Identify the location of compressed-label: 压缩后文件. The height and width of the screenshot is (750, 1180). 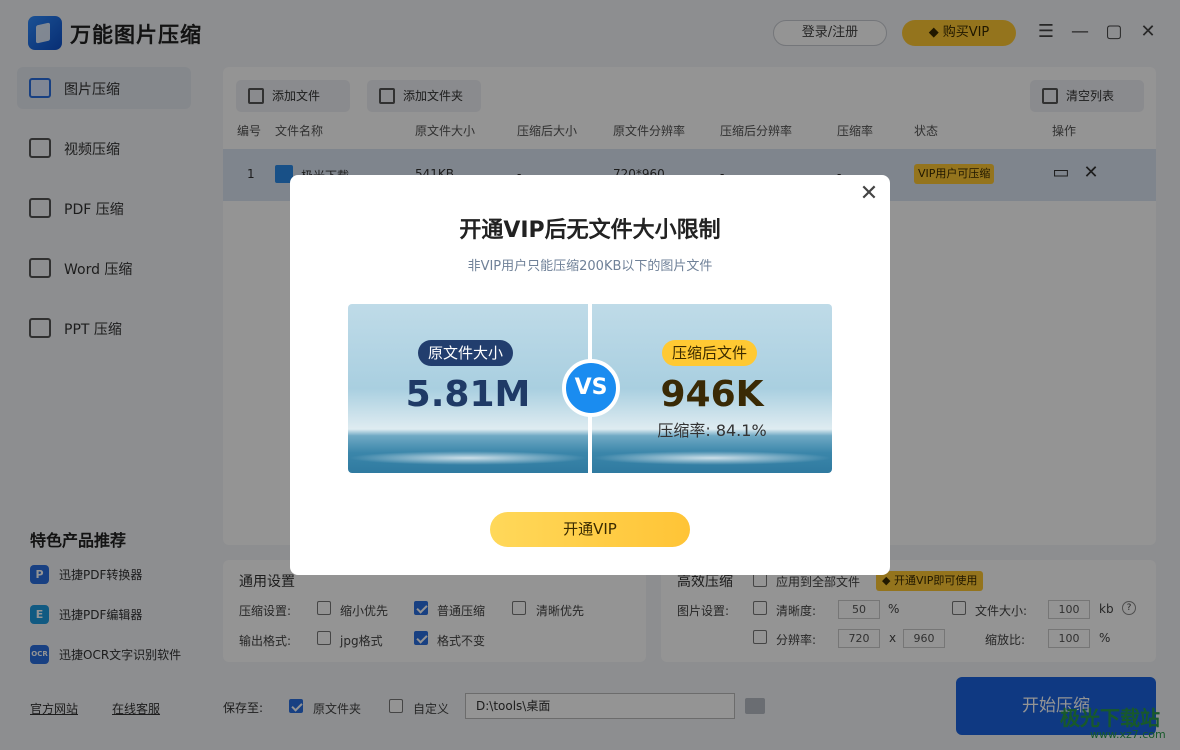
(710, 353).